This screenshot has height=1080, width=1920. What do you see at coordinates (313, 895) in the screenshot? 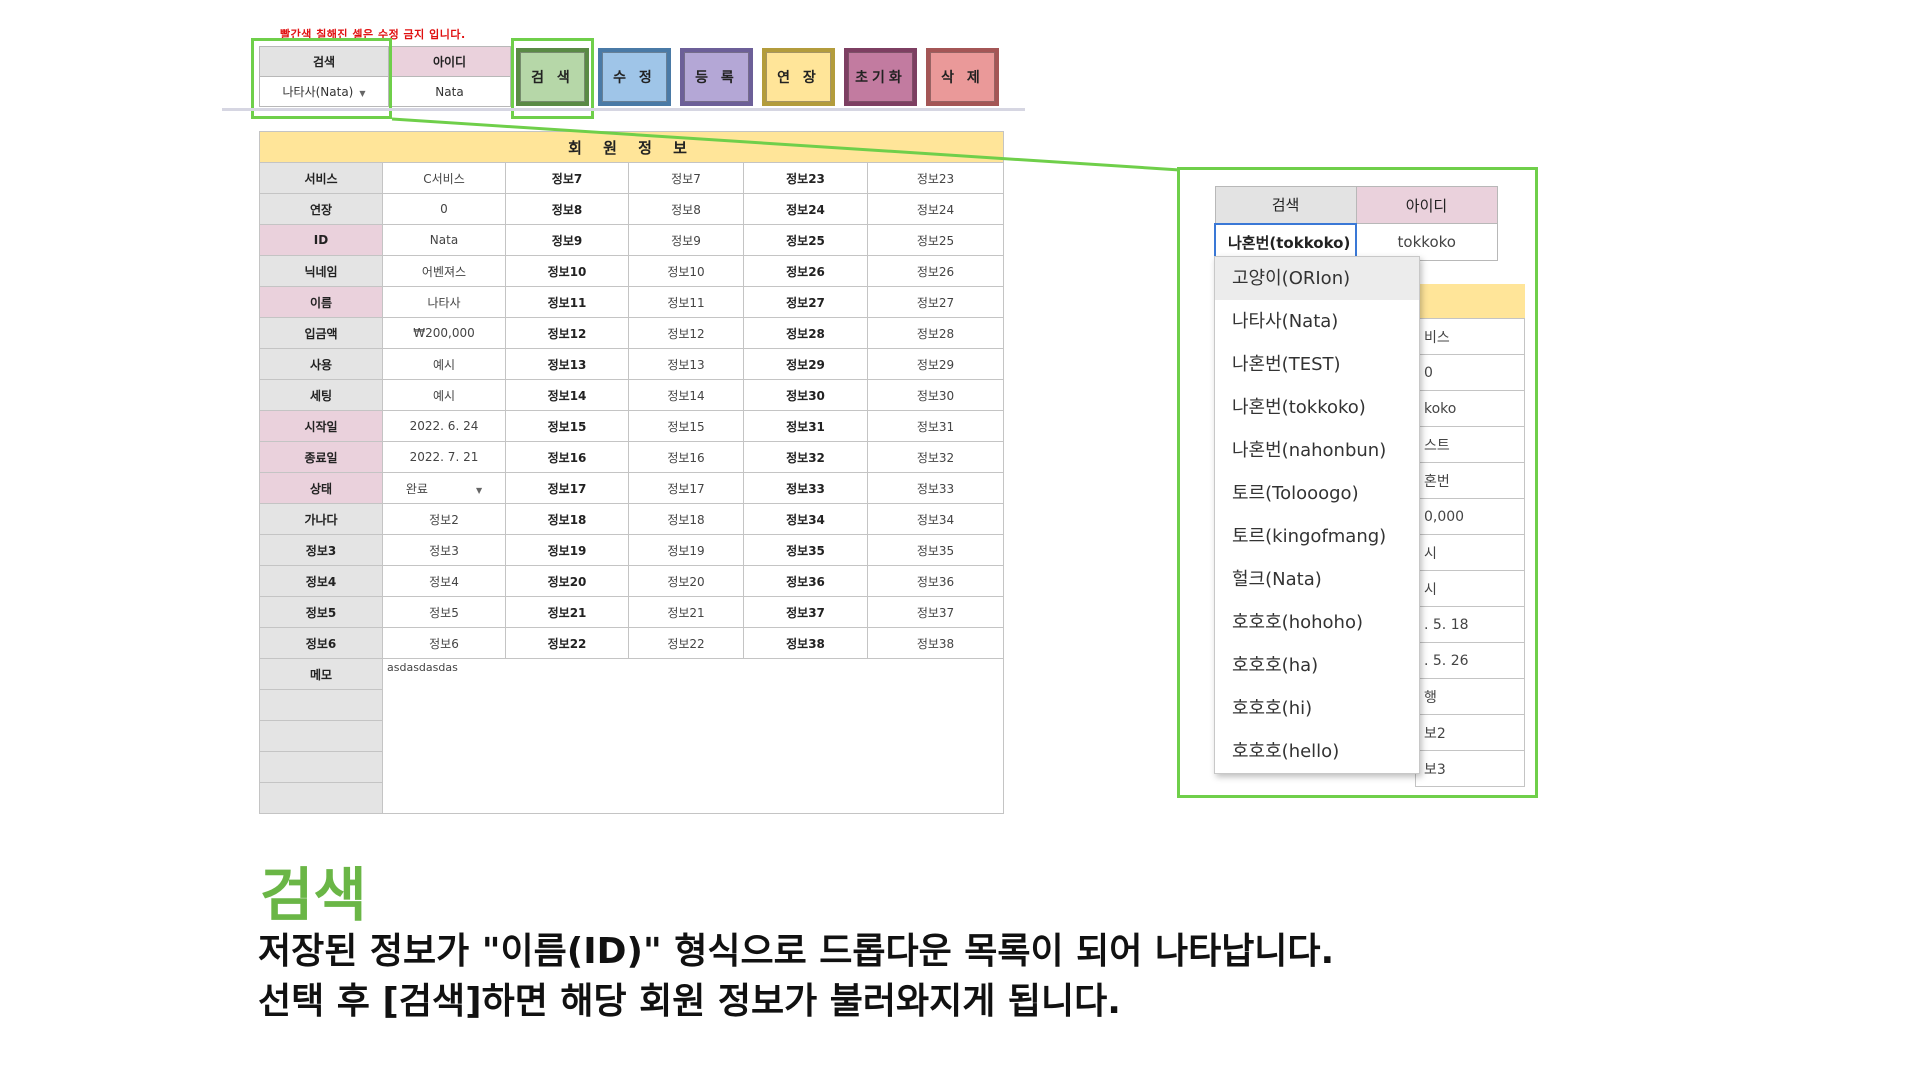
I see `caption-heading: 검색` at bounding box center [313, 895].